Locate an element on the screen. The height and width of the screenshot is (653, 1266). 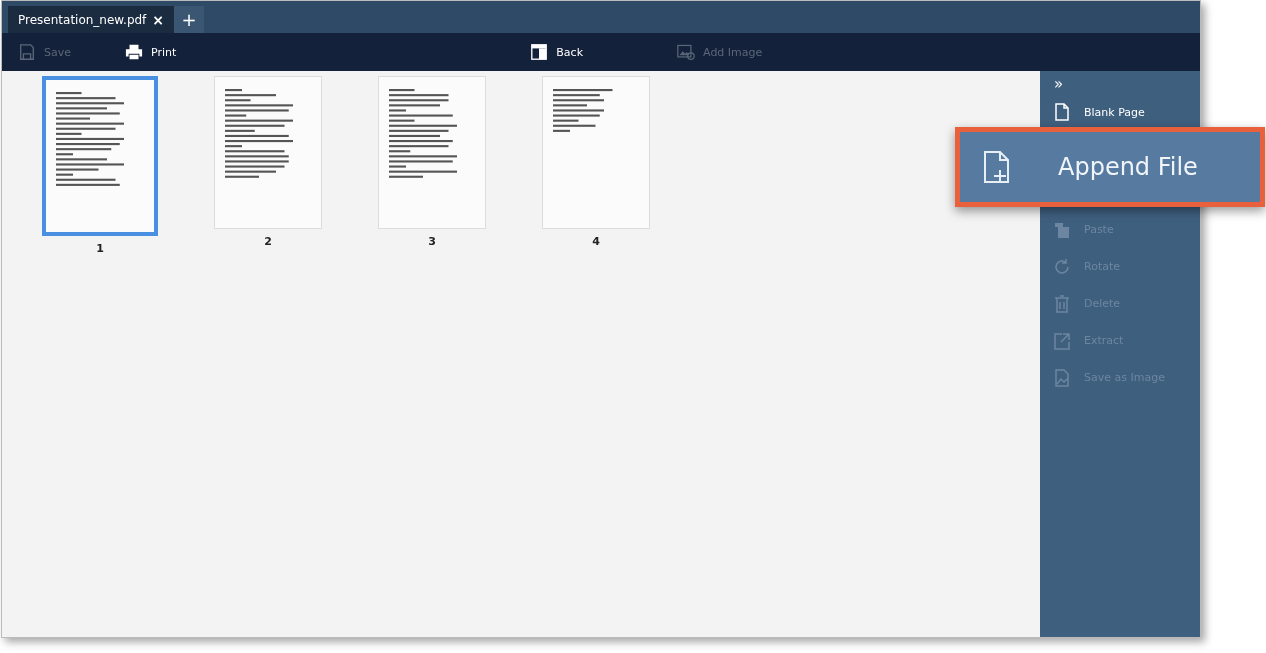
page-icon is located at coordinates (1062, 112).